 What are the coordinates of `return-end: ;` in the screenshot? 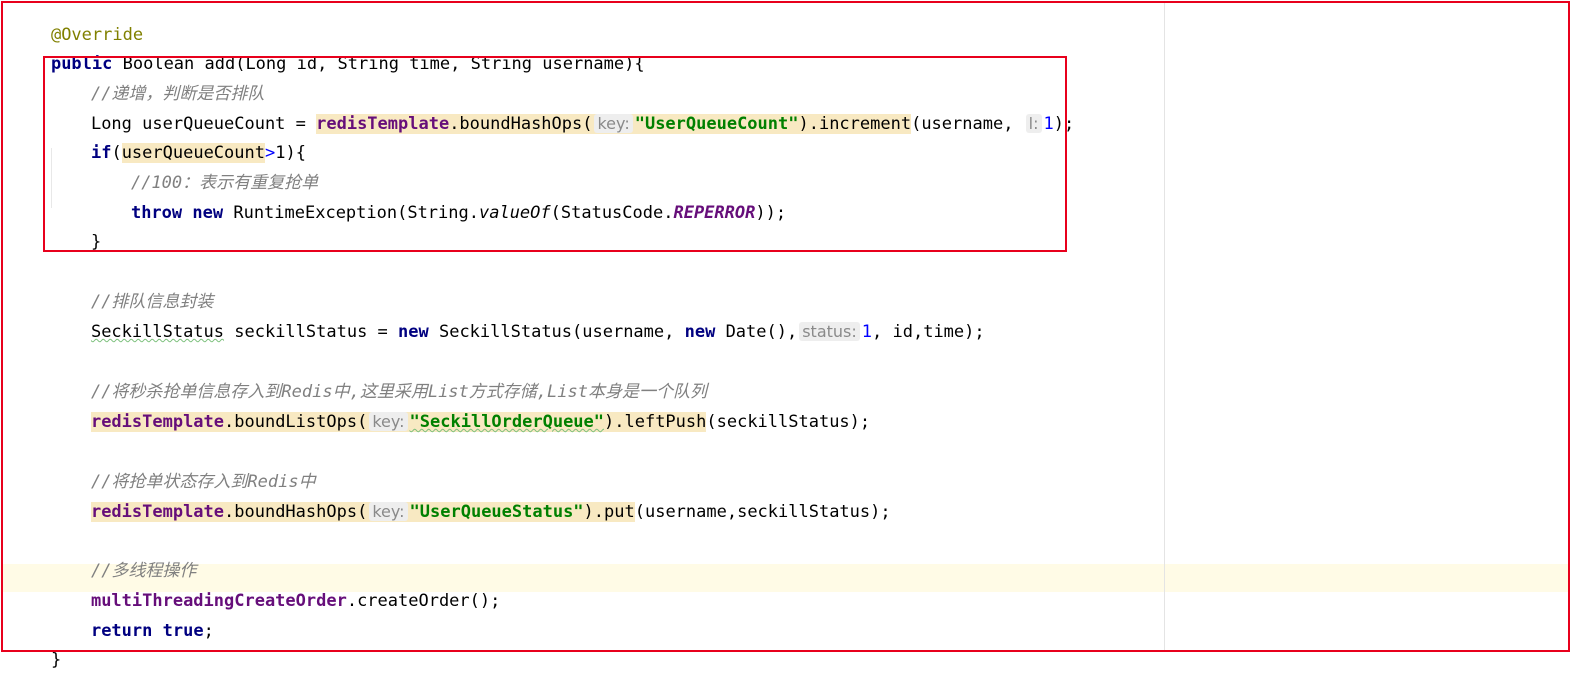 It's located at (208, 631).